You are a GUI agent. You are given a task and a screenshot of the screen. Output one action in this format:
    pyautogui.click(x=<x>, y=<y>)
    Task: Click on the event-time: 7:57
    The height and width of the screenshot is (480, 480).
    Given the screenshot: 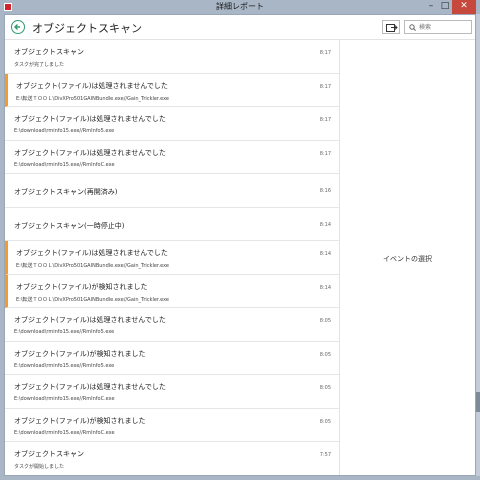 What is the action you would take?
    pyautogui.click(x=325, y=455)
    